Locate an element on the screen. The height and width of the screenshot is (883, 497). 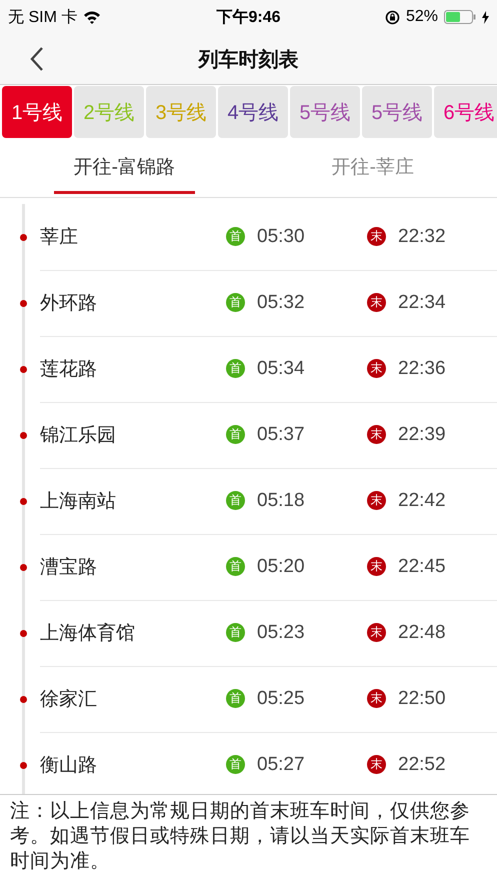
station-name: 徐家汇 is located at coordinates (69, 700).